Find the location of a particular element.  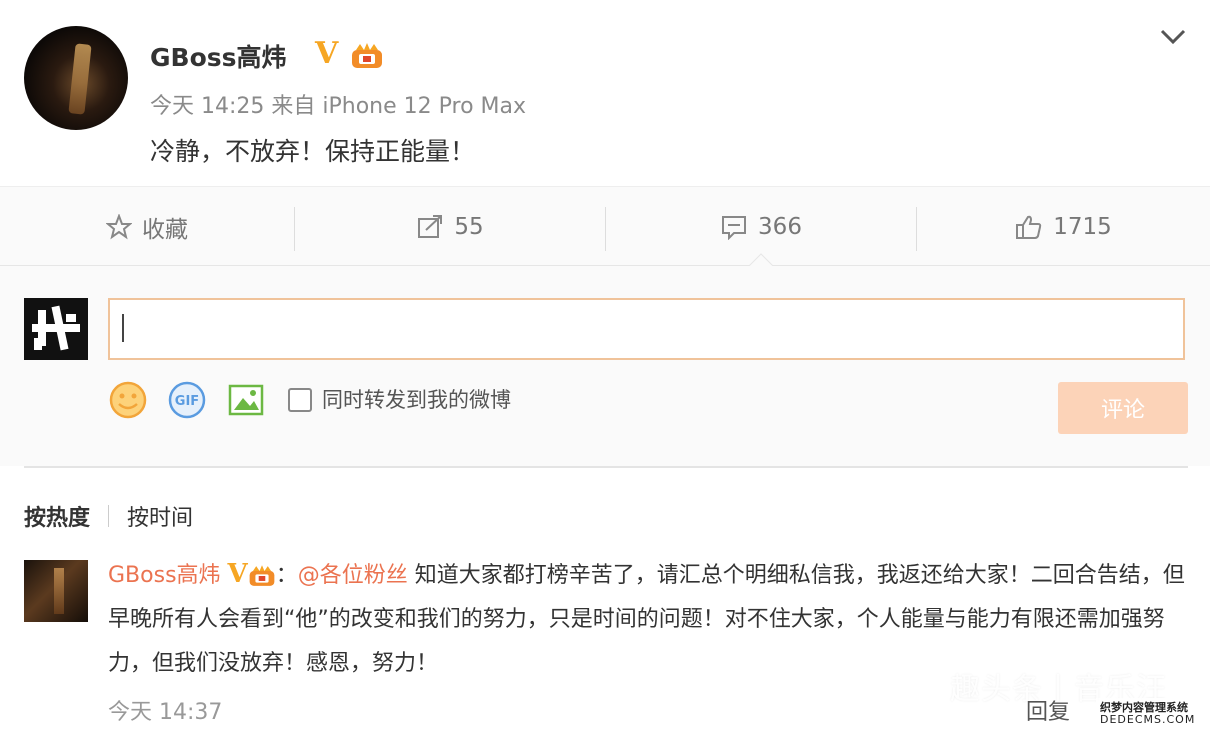

tab-by-time: 按时间 is located at coordinates (160, 516).